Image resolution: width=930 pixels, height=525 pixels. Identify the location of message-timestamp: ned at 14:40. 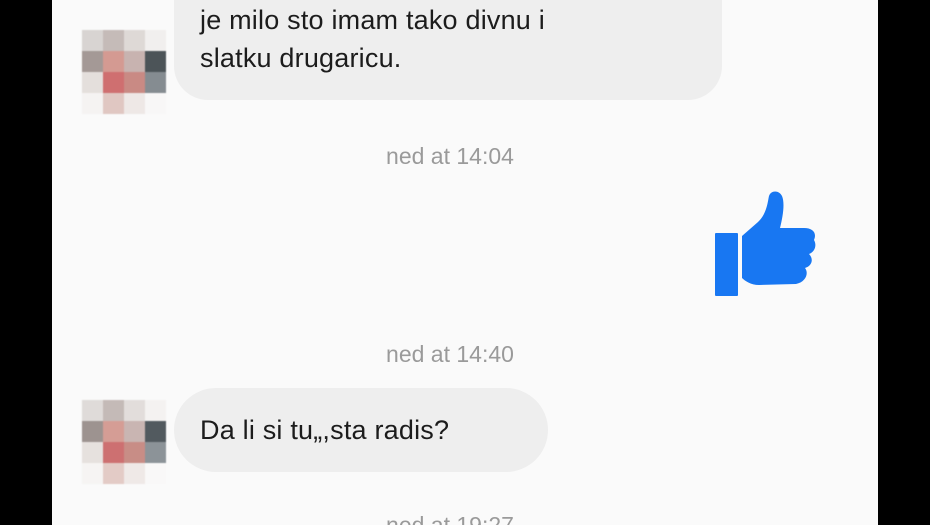
(450, 354).